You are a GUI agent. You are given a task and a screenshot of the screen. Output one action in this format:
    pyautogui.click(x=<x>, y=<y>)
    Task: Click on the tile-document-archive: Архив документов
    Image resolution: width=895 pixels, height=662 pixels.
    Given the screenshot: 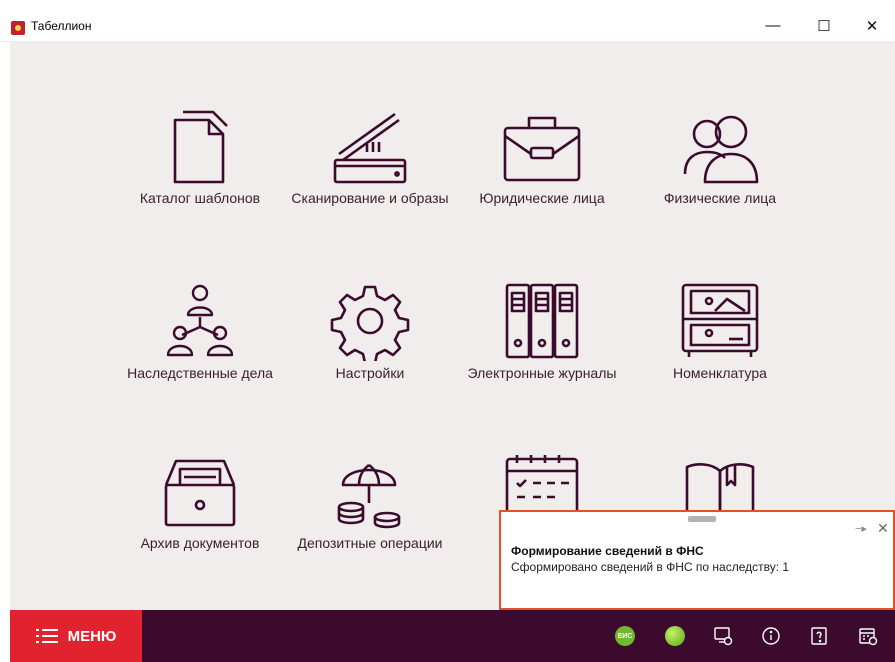 What is the action you would take?
    pyautogui.click(x=200, y=536)
    